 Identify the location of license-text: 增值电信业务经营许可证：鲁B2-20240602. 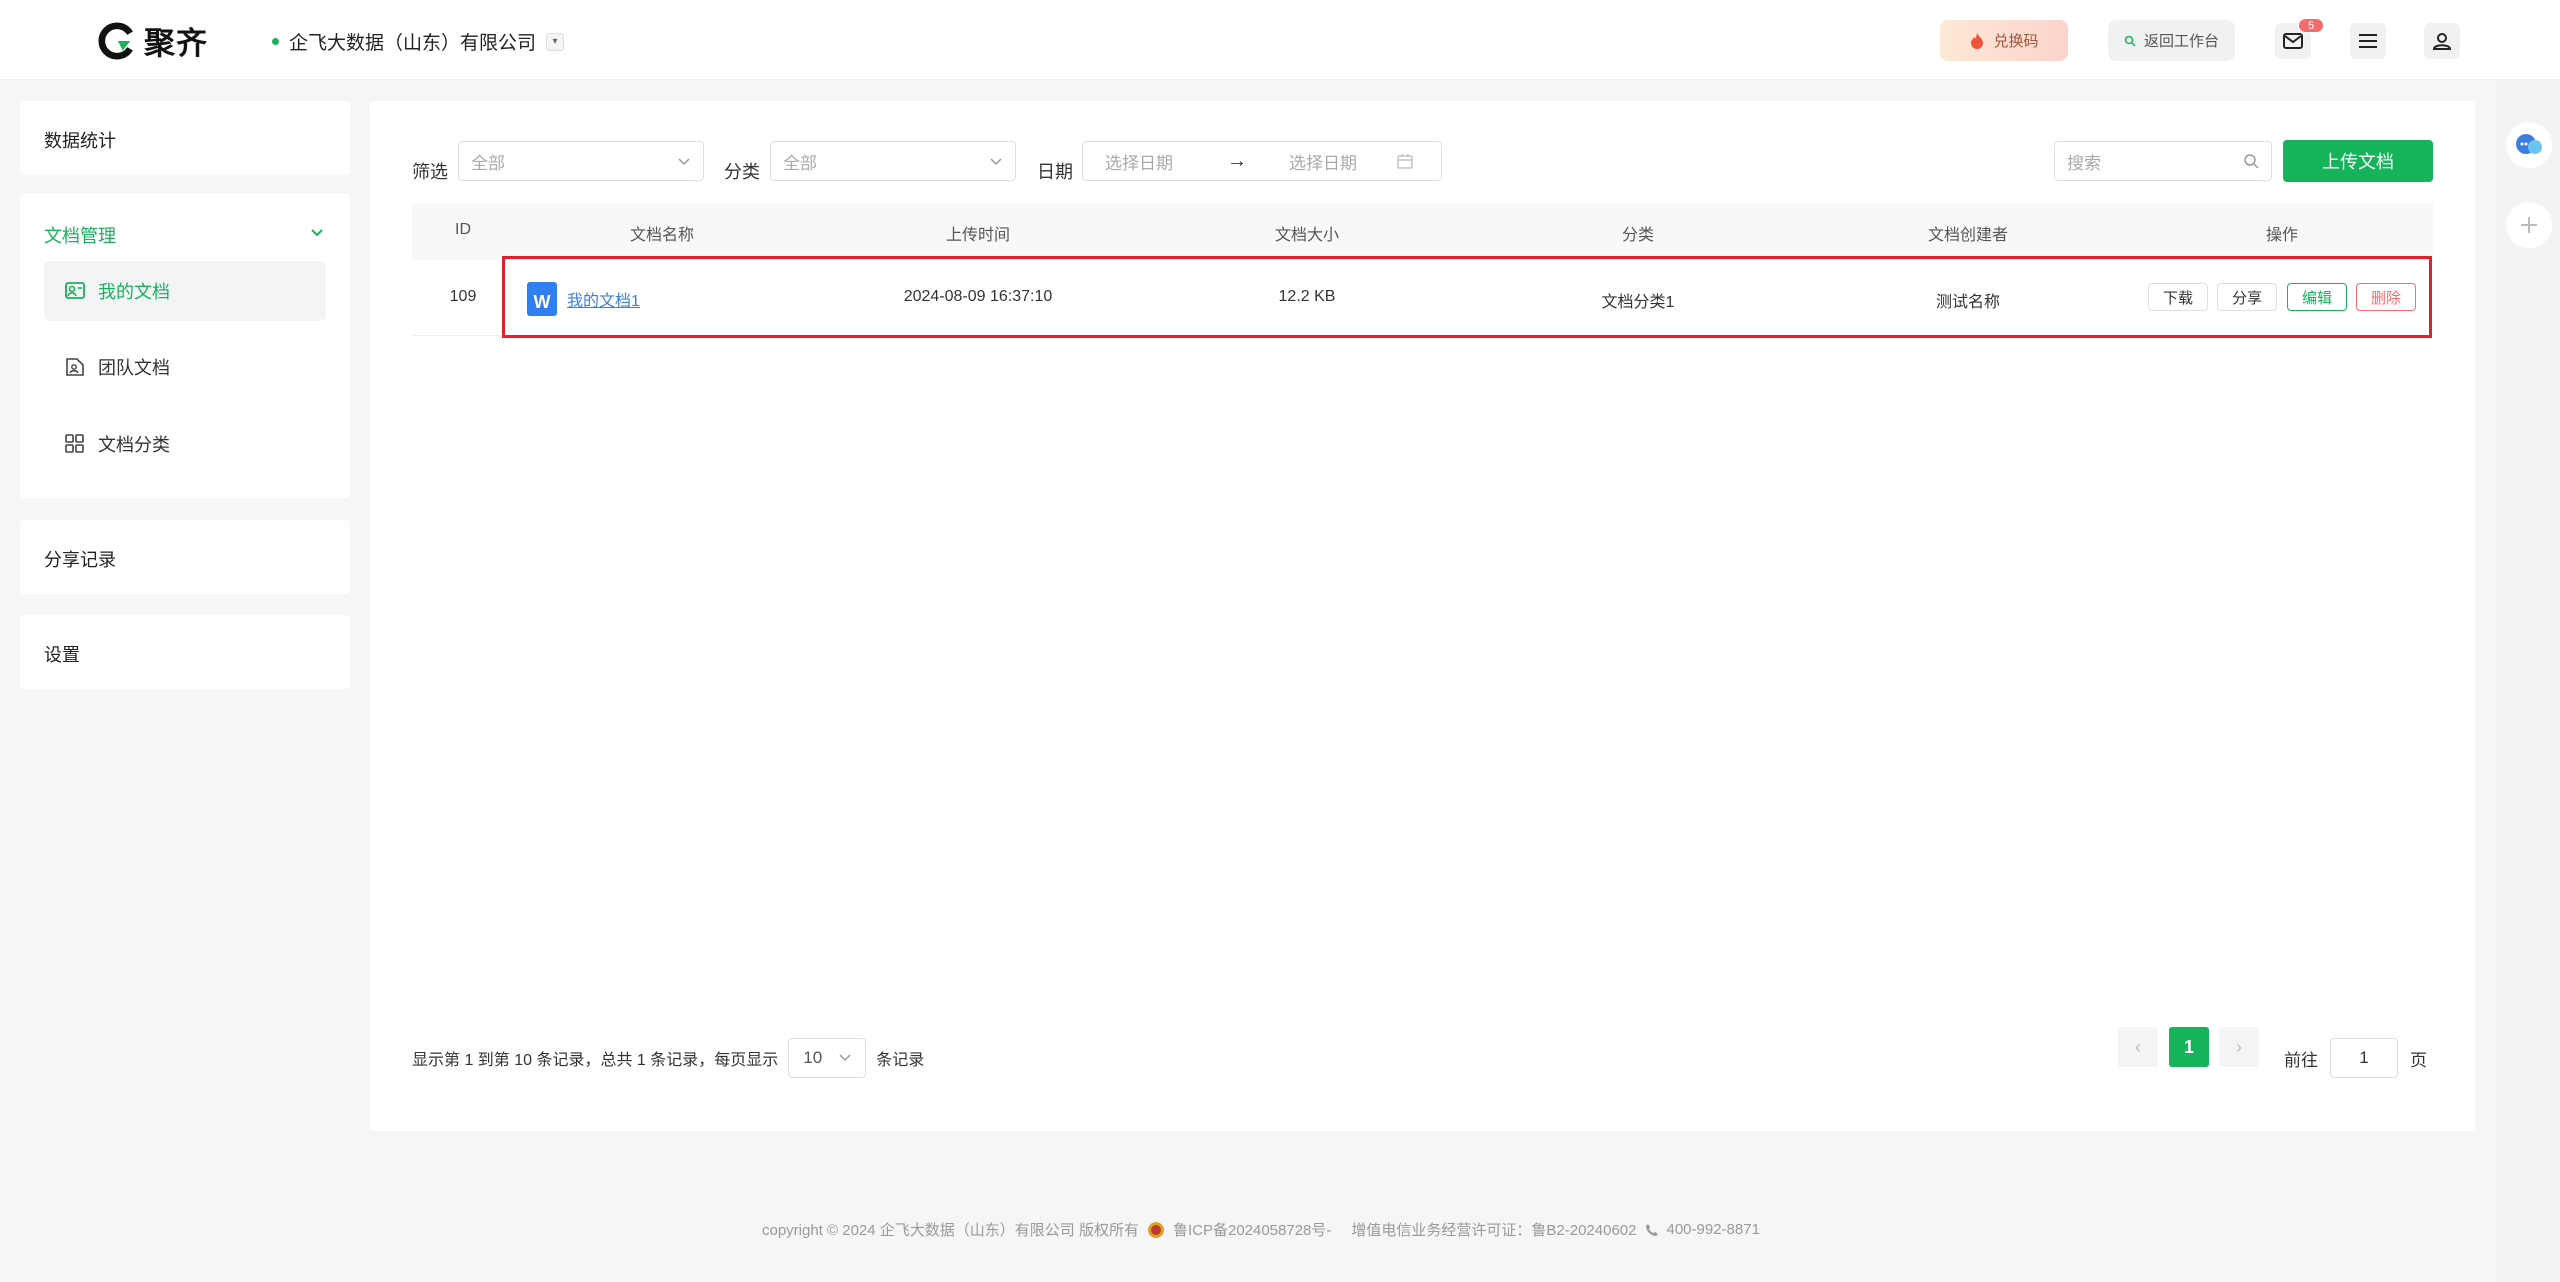
(1494, 1230).